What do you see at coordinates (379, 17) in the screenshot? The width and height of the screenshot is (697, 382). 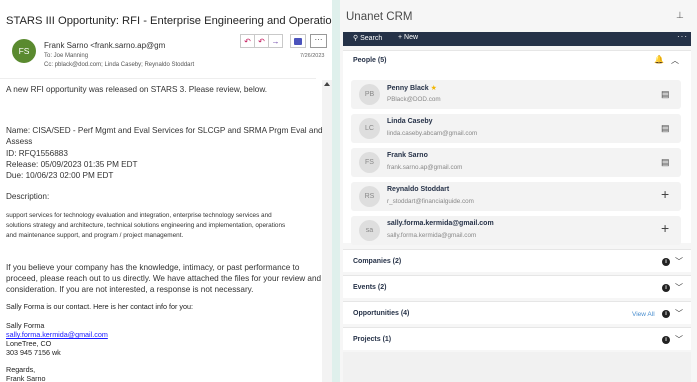 I see `crm-title: Unanet CRM` at bounding box center [379, 17].